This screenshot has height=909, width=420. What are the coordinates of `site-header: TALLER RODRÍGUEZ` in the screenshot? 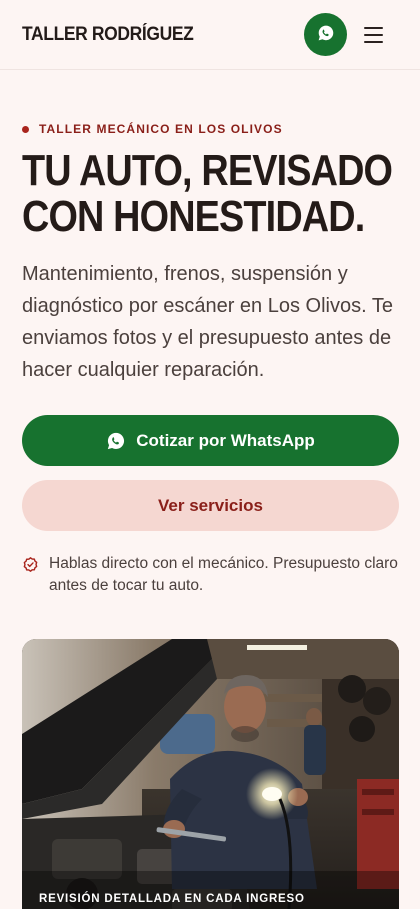 It's located at (210, 35).